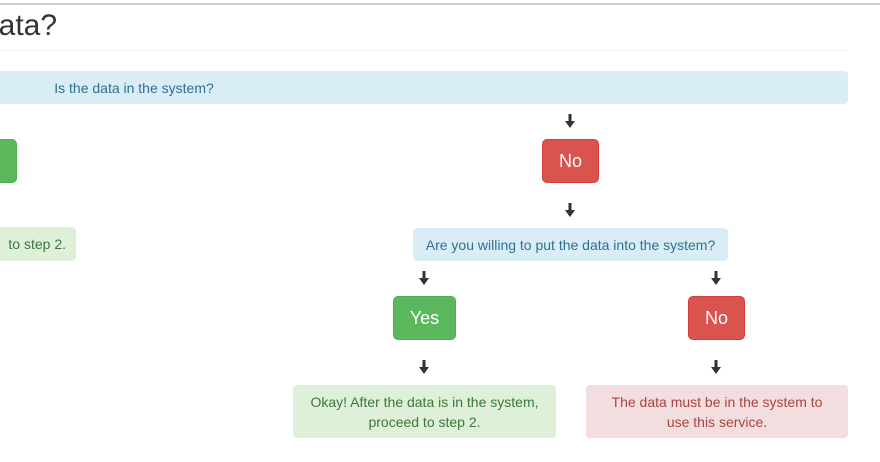  Describe the element at coordinates (29, 25) in the screenshot. I see `page-title-text: lata?` at that location.